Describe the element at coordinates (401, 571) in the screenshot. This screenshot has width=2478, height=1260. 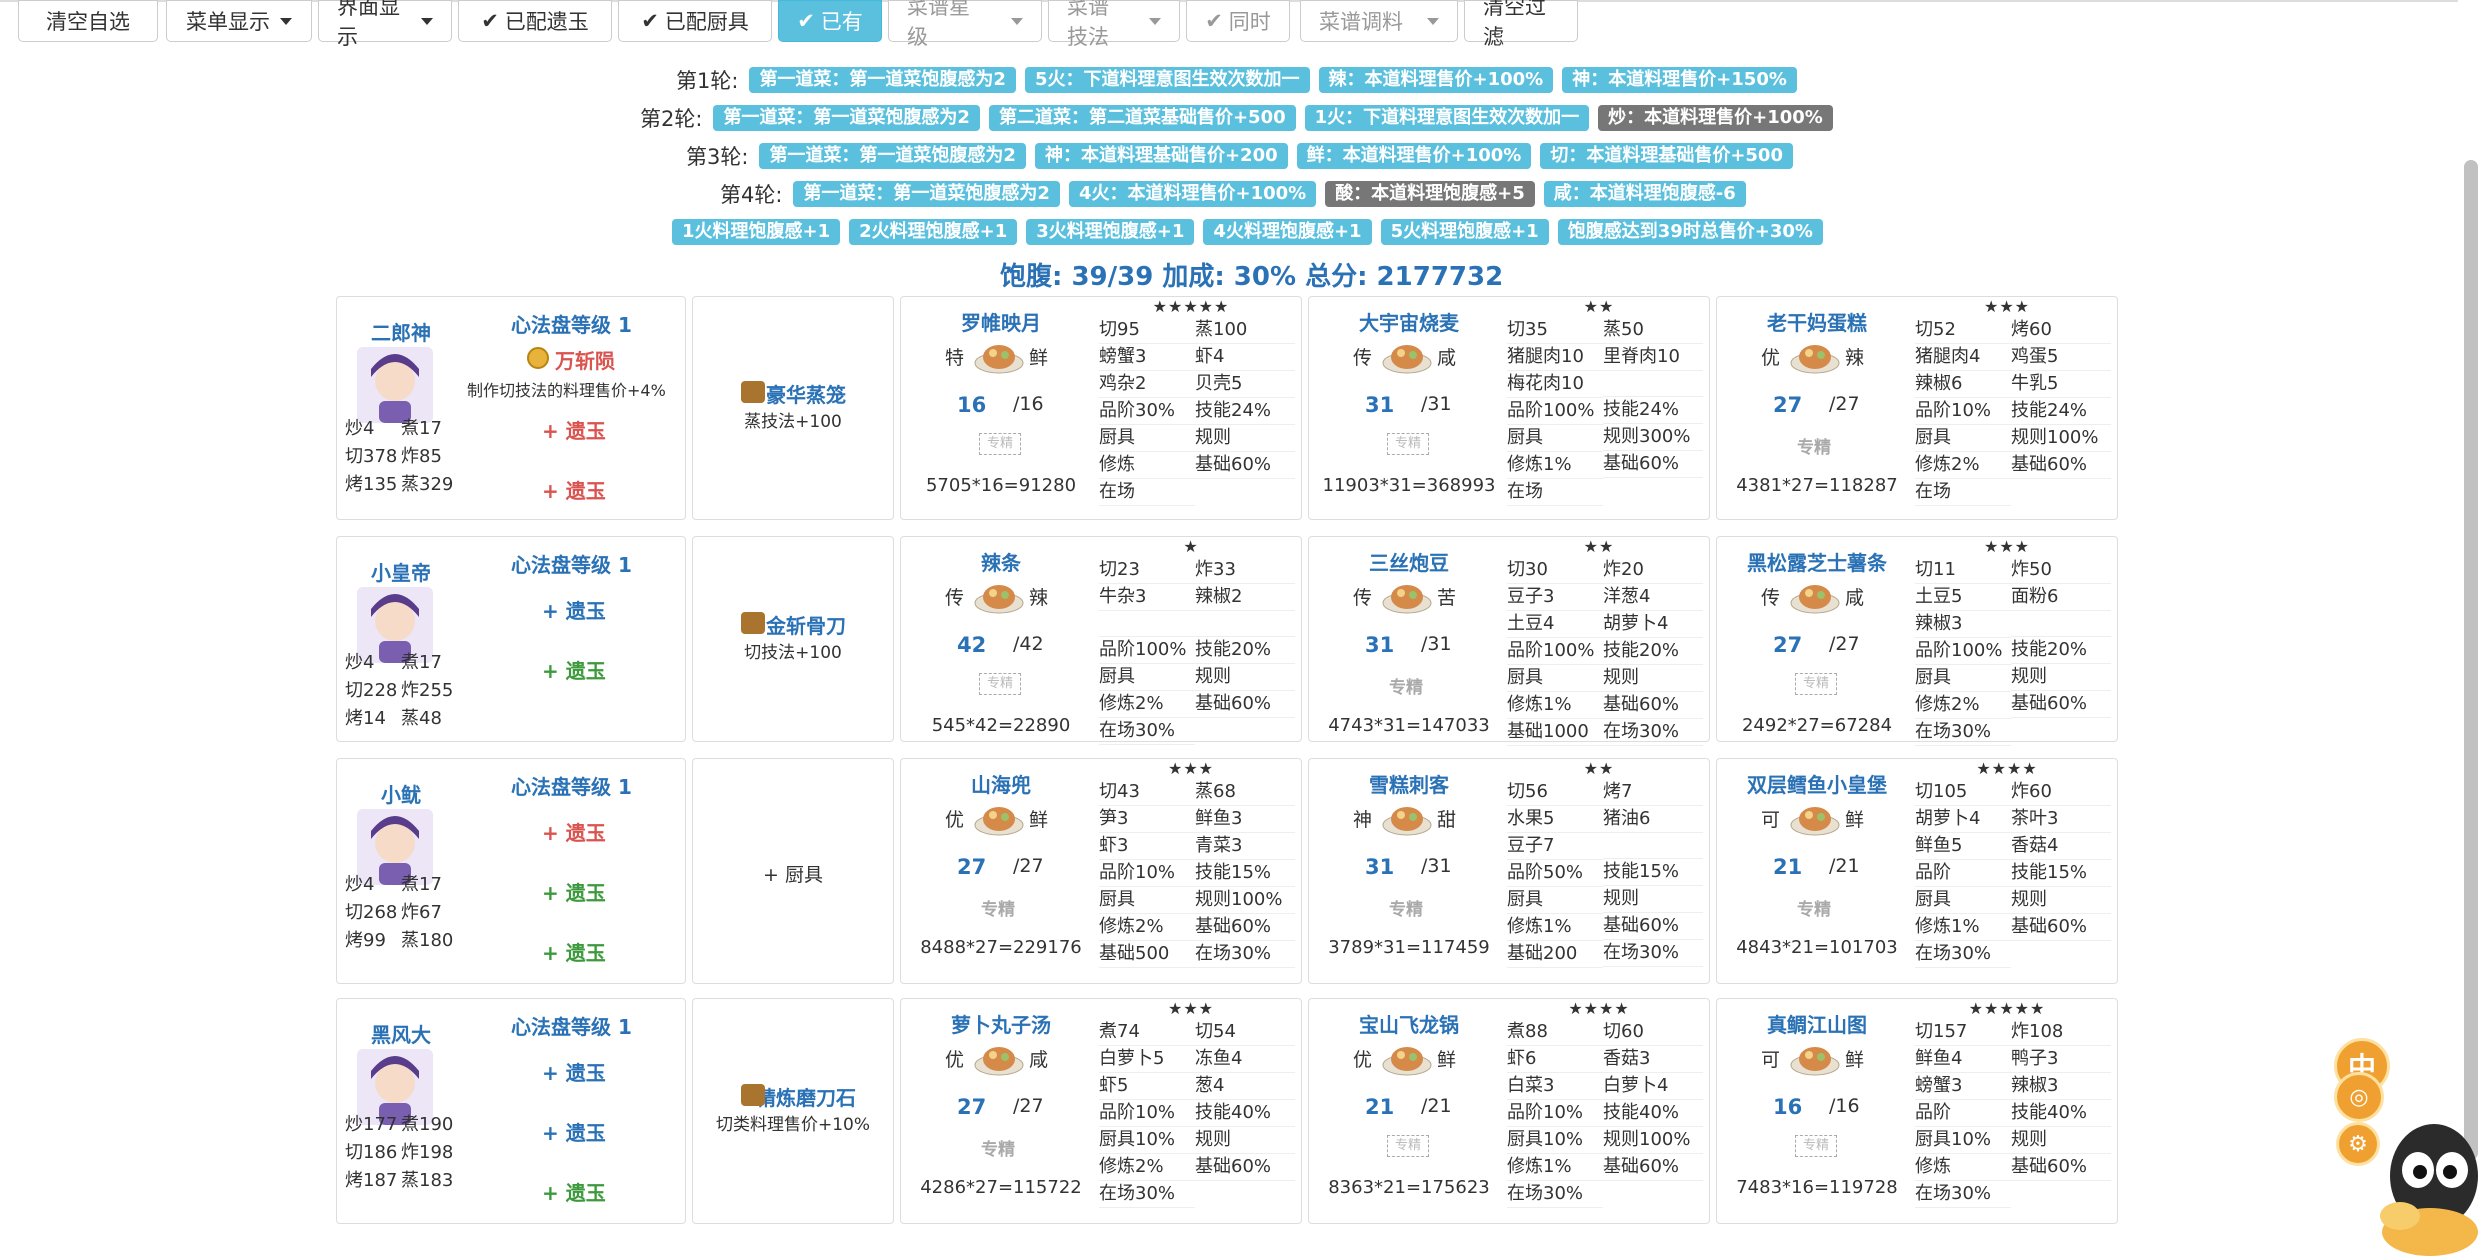
I see `chef-name: 小皇帝` at that location.